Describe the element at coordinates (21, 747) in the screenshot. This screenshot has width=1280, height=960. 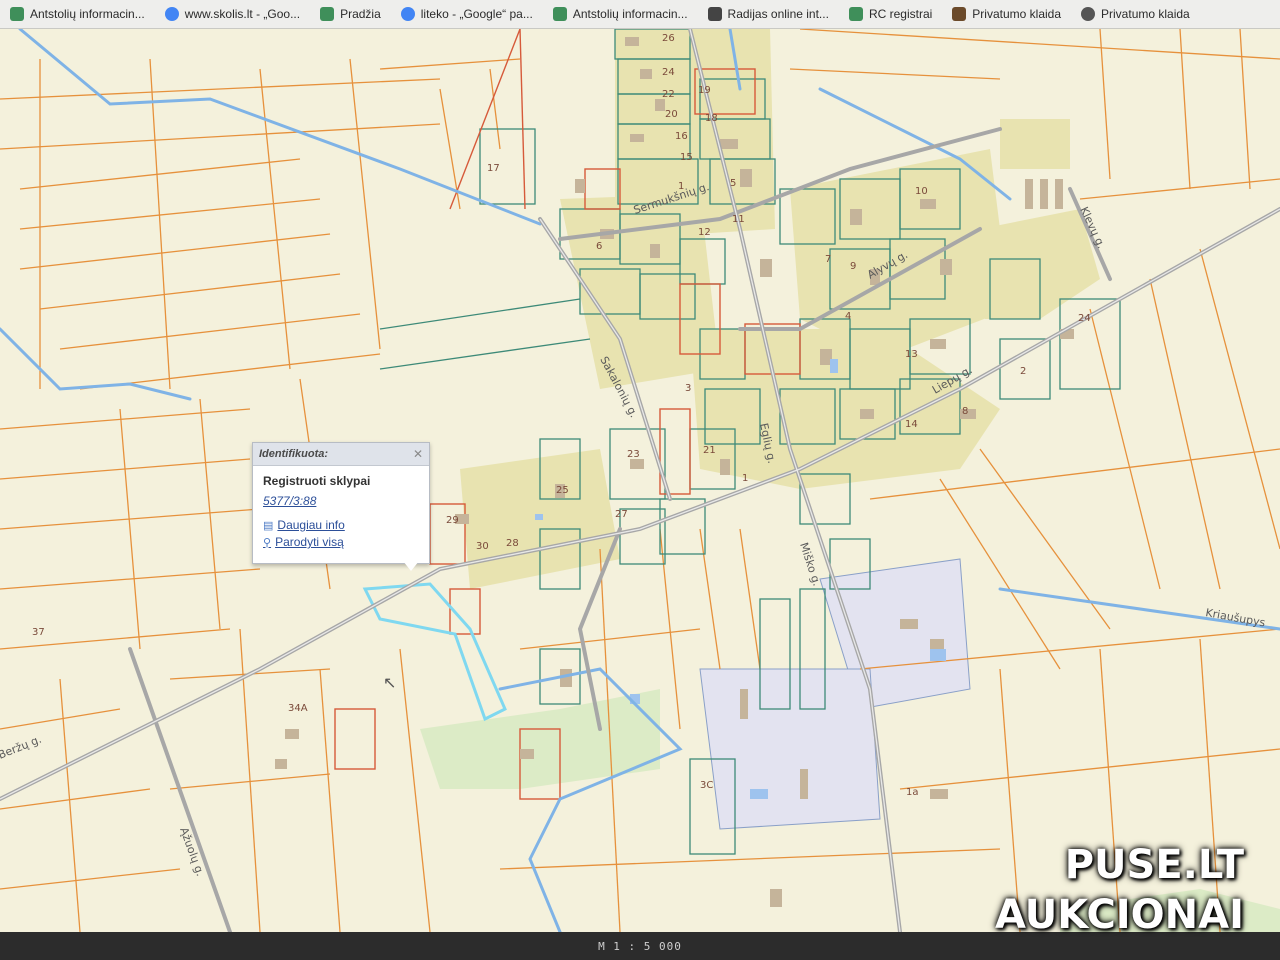
I see `street-label: Beržų g.` at that location.